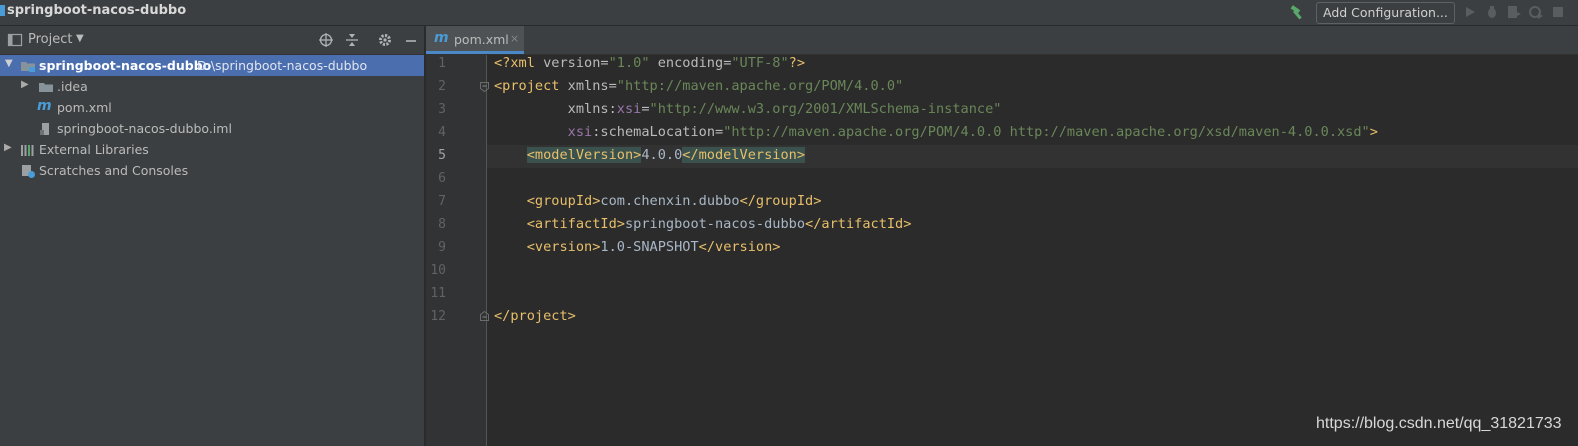 This screenshot has width=1578, height=446. Describe the element at coordinates (28, 67) in the screenshot. I see `module-folder-icon` at that location.